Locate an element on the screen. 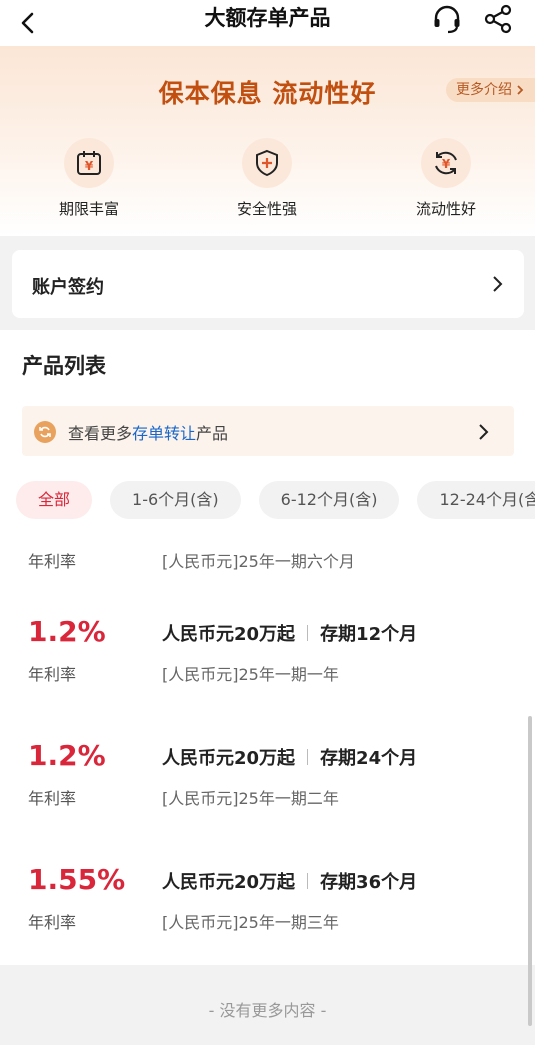 The width and height of the screenshot is (535, 1045). product-name: [人民币元]25年一期一年 is located at coordinates (250, 674).